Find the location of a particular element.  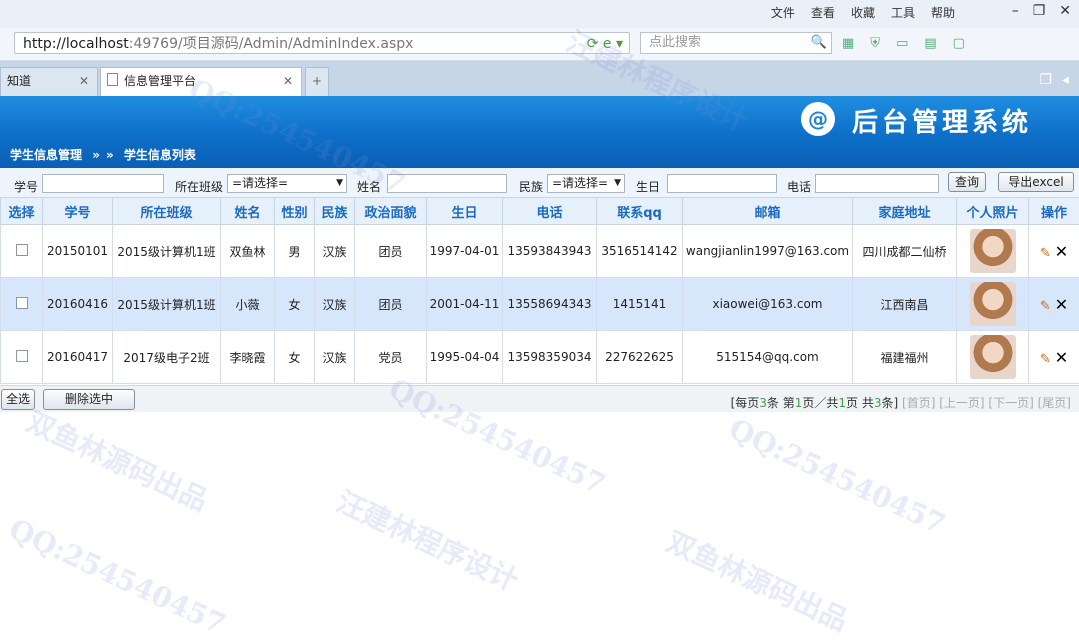

col-student-id: 学号 is located at coordinates (78, 211).